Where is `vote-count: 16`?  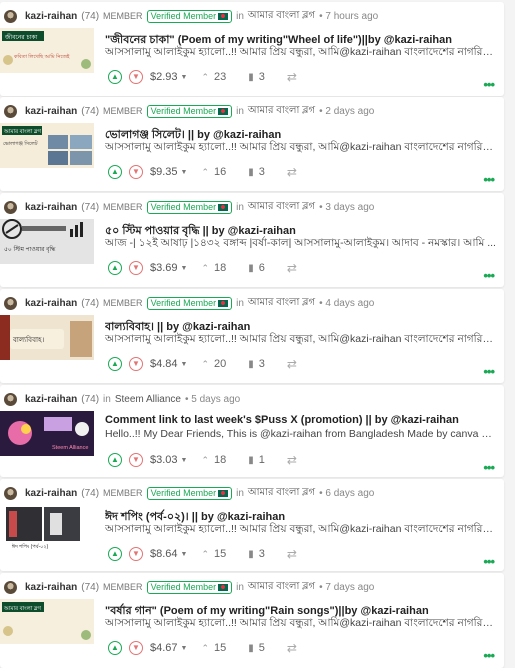 vote-count: 16 is located at coordinates (220, 172).